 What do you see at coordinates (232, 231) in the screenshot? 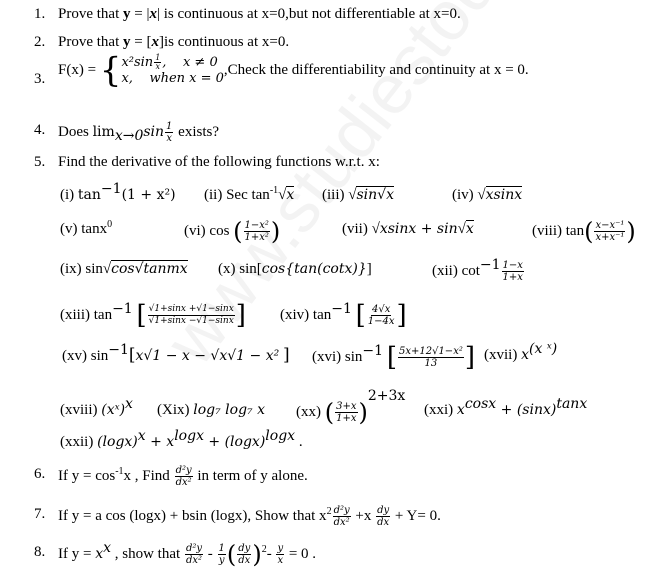
I see `part-vi: (vi) cos (1−x² 1+x²)` at bounding box center [232, 231].